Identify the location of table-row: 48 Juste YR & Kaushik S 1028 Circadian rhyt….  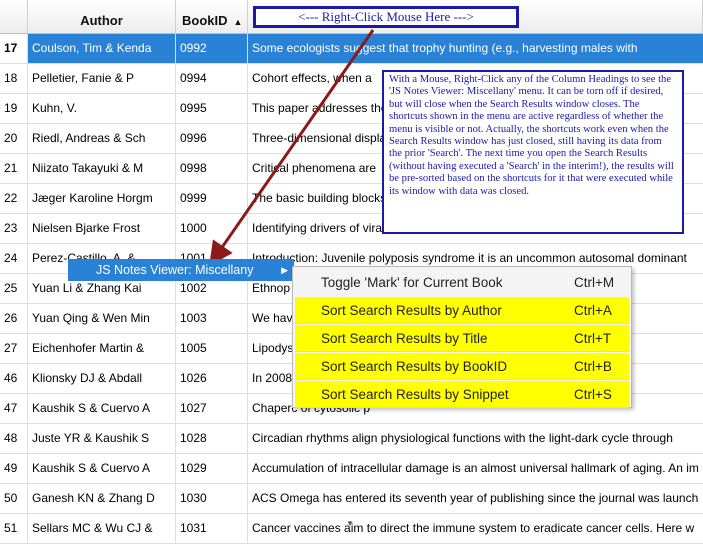
(351, 439).